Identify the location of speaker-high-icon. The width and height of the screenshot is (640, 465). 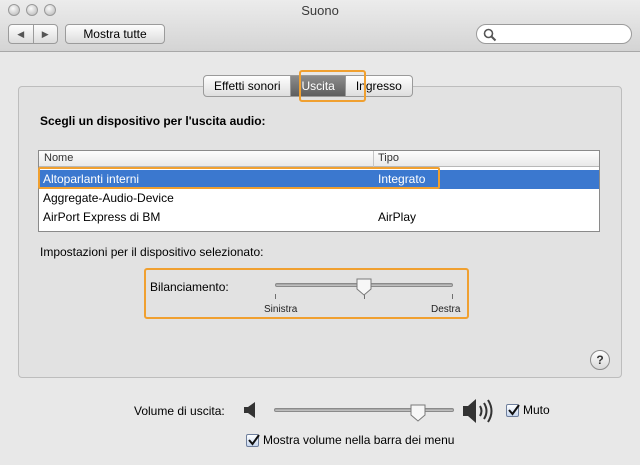
(478, 411).